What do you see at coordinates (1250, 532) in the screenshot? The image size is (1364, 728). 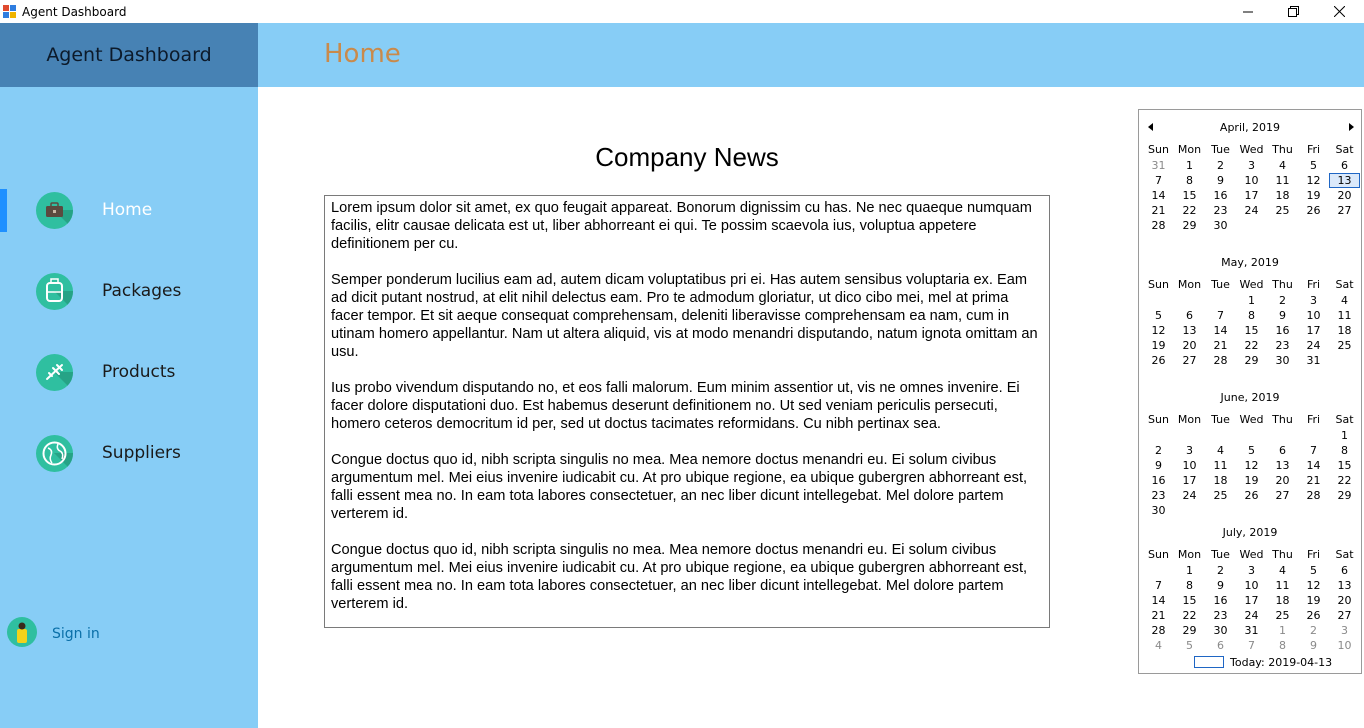 I see `month-title: July, 2019` at bounding box center [1250, 532].